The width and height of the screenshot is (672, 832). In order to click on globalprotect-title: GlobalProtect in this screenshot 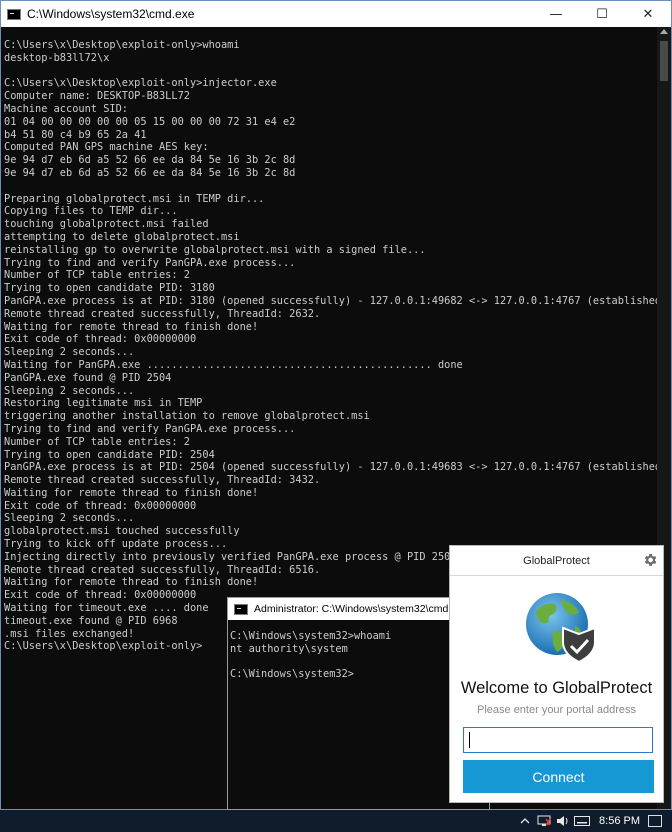, I will do `click(556, 560)`.